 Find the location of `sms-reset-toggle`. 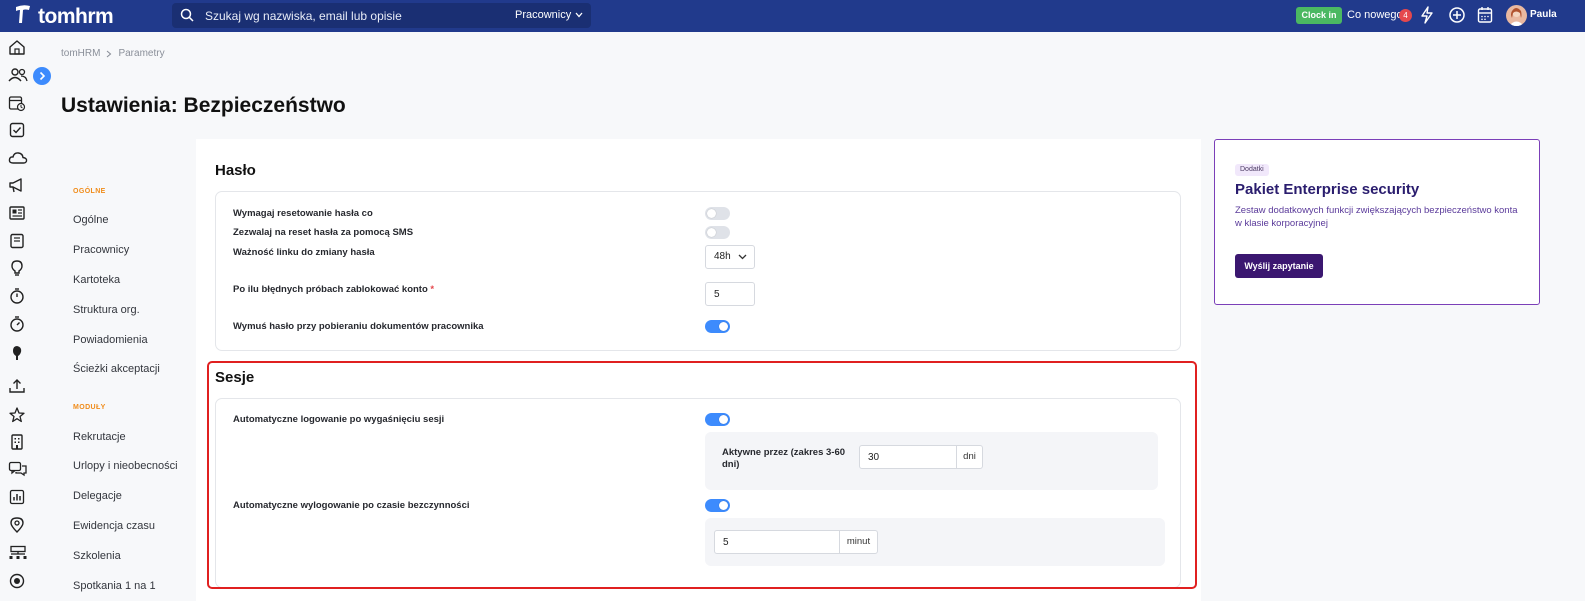

sms-reset-toggle is located at coordinates (717, 232).